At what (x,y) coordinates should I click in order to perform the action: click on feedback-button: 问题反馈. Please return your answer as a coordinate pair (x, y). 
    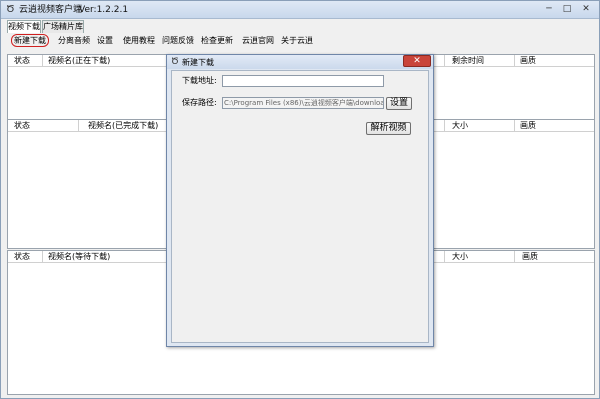
    Looking at the image, I should click on (178, 40).